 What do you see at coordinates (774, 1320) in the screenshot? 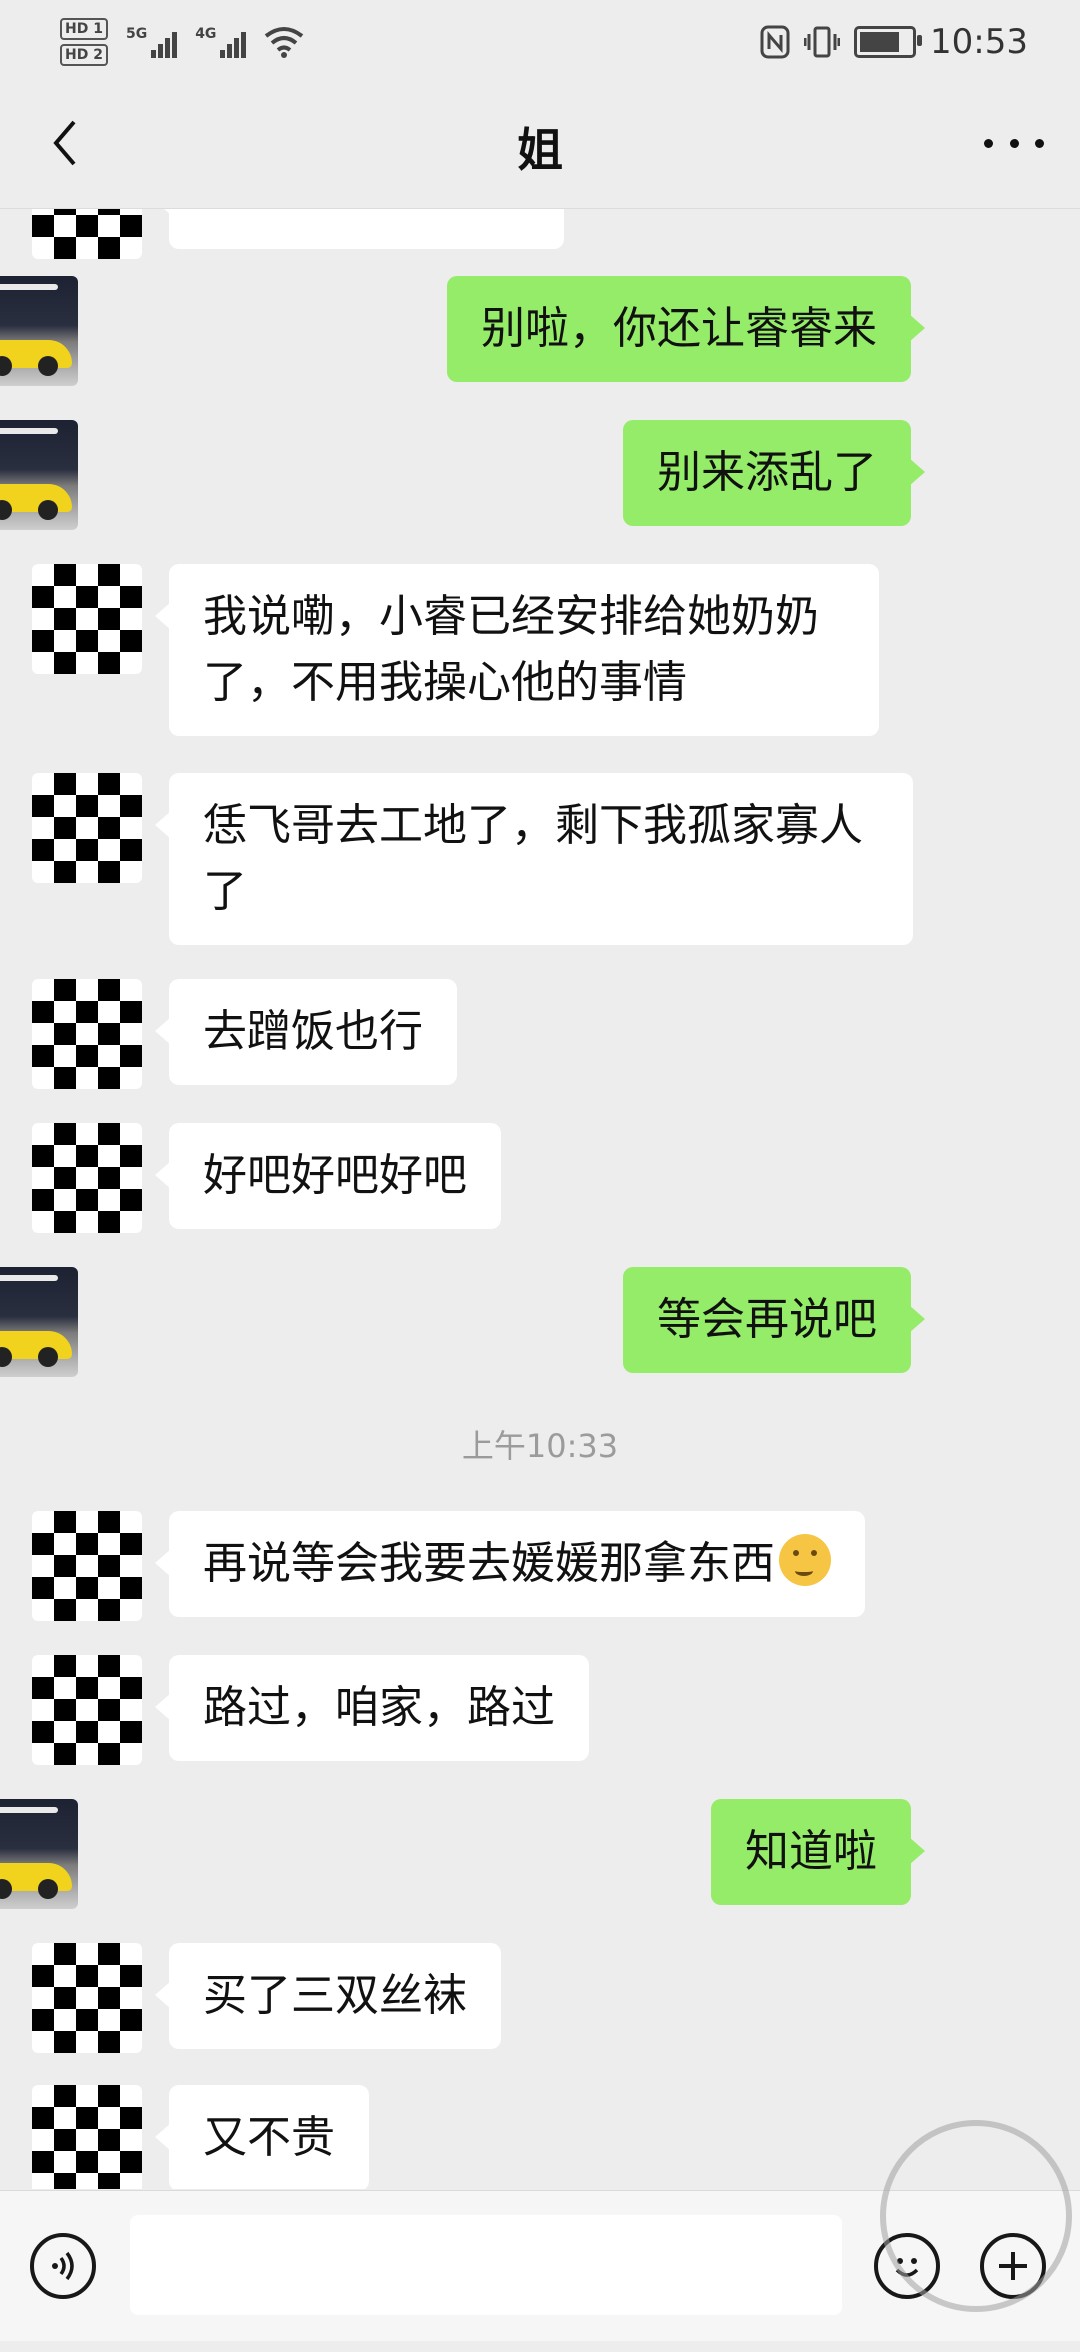
I see `message-bubble: 等会再说吧` at bounding box center [774, 1320].